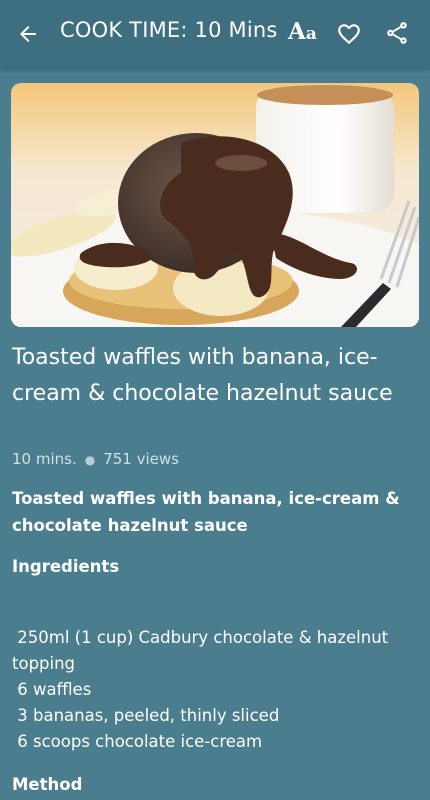  I want to click on ingredient-item: 3 bananas, peeled, thinly sliced, so click(146, 715).